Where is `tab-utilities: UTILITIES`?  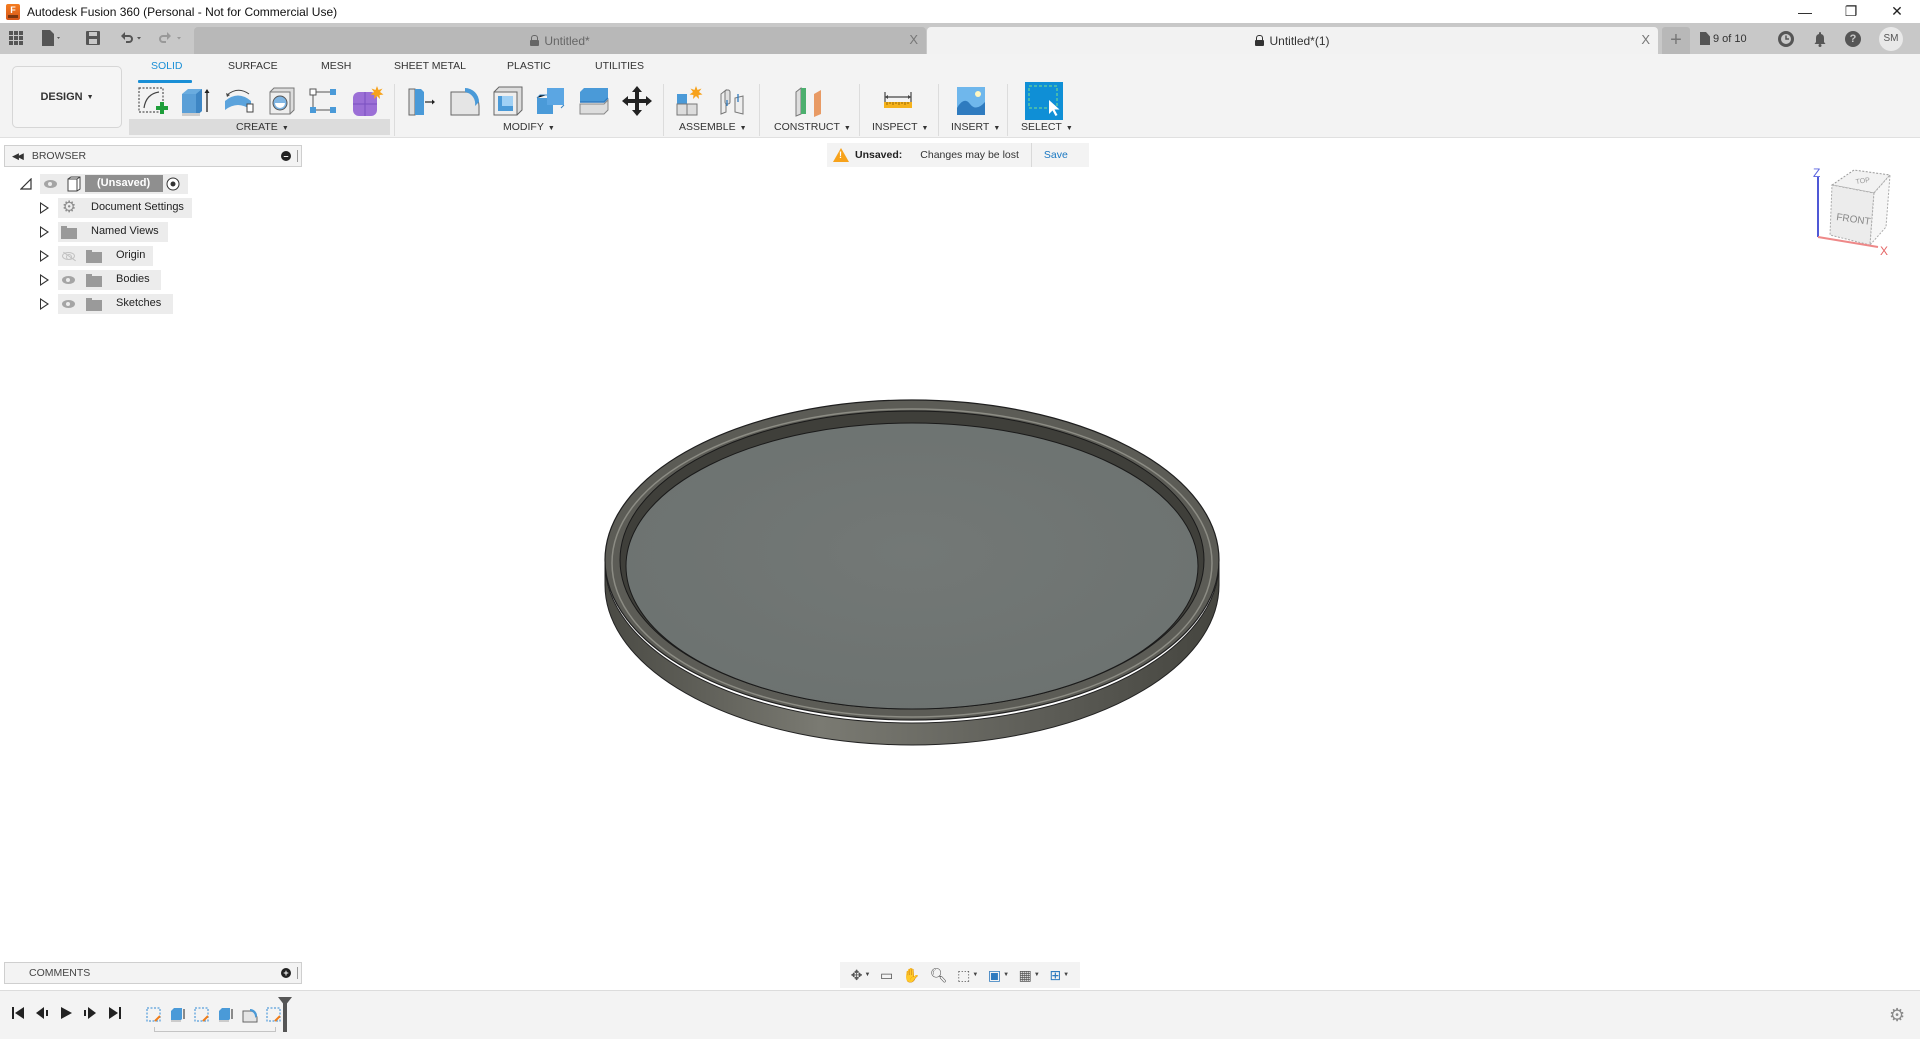 tab-utilities: UTILITIES is located at coordinates (619, 66).